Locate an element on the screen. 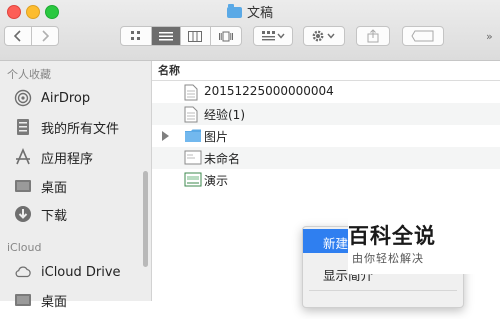 This screenshot has width=500, height=319. list-item: 20151225000000004 is located at coordinates (326, 92).